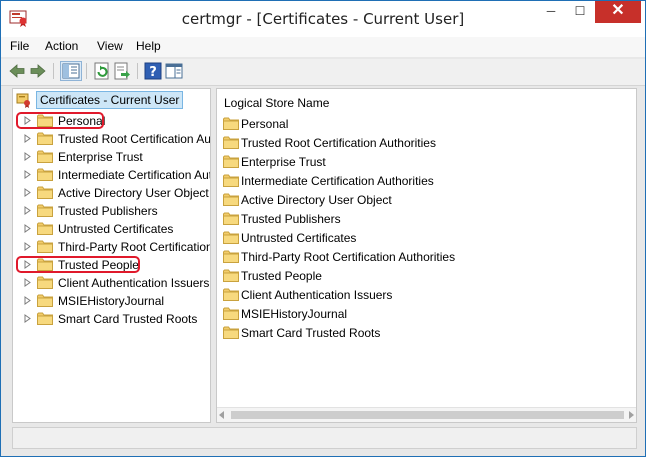 The image size is (648, 459). I want to click on horizontal-scrollbar, so click(426, 414).